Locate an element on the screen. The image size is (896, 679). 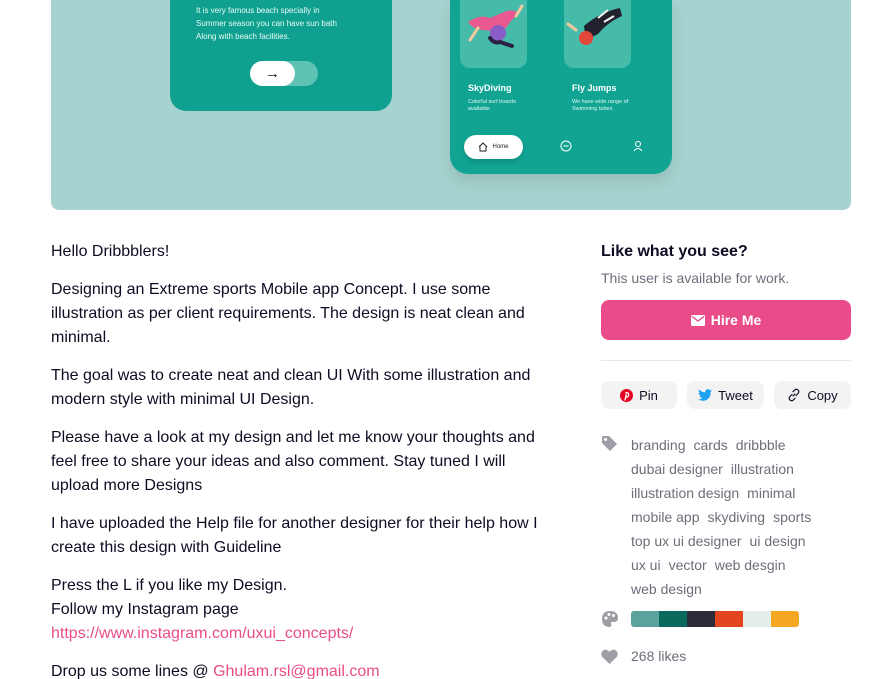
color-swatches is located at coordinates (715, 619).